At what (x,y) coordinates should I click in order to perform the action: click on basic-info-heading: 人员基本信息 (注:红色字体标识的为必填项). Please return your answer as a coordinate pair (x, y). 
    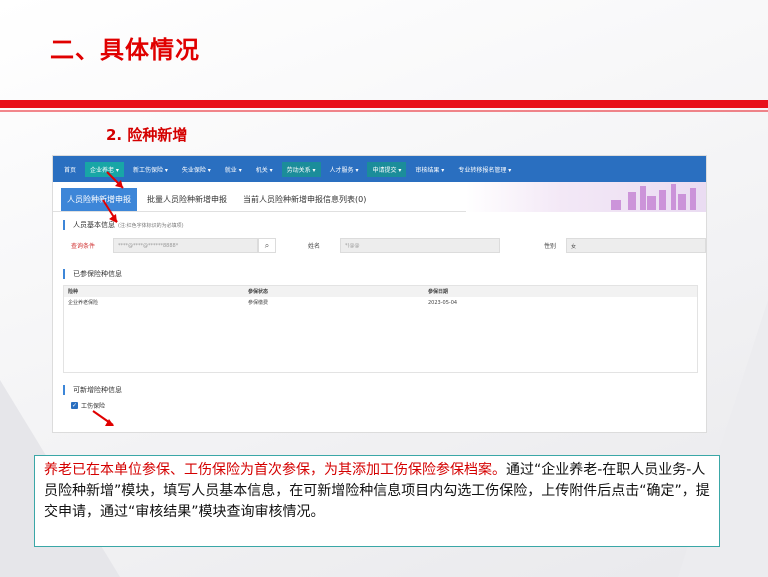
    Looking at the image, I should click on (384, 225).